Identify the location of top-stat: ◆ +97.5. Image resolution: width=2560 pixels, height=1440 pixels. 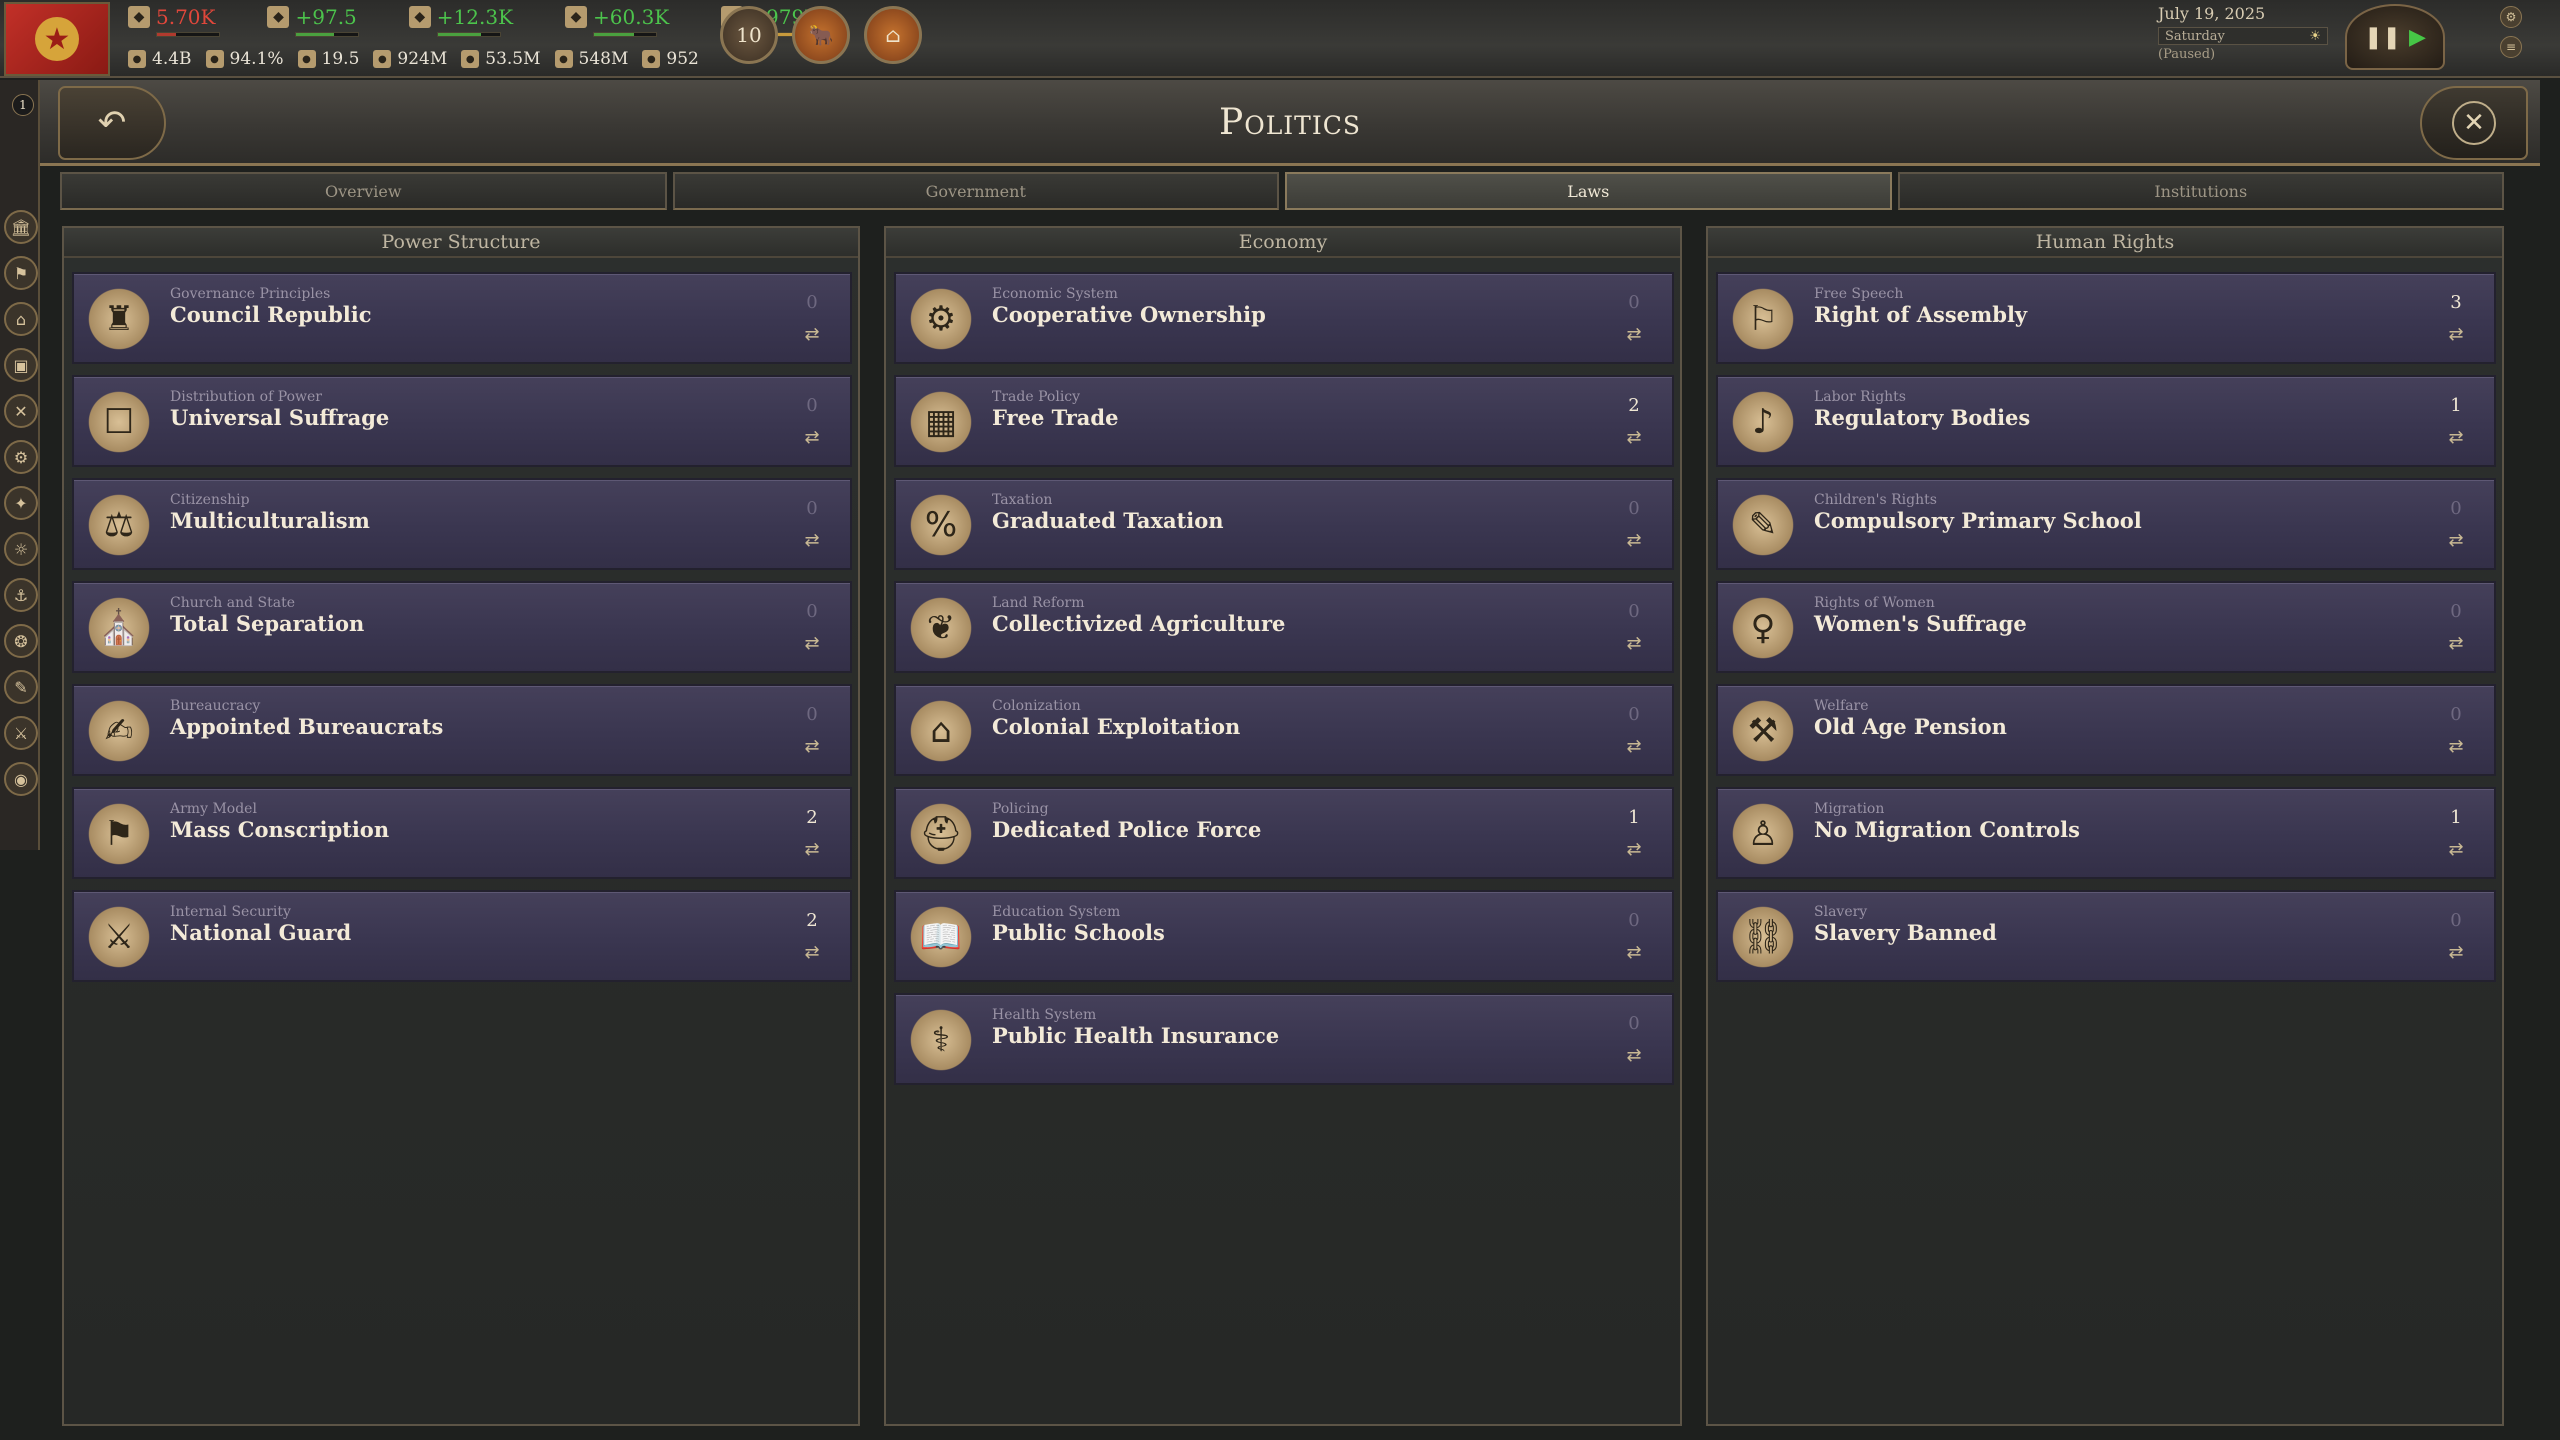
(324, 20).